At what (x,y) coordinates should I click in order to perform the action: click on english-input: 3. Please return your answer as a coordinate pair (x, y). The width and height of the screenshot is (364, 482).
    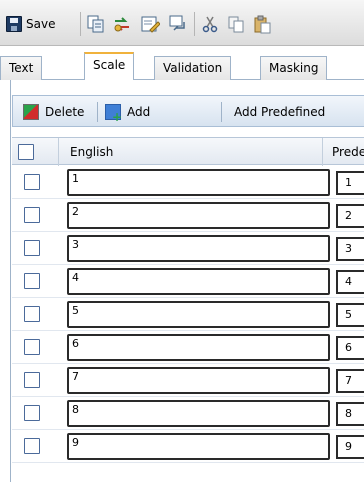
    Looking at the image, I should click on (198, 248).